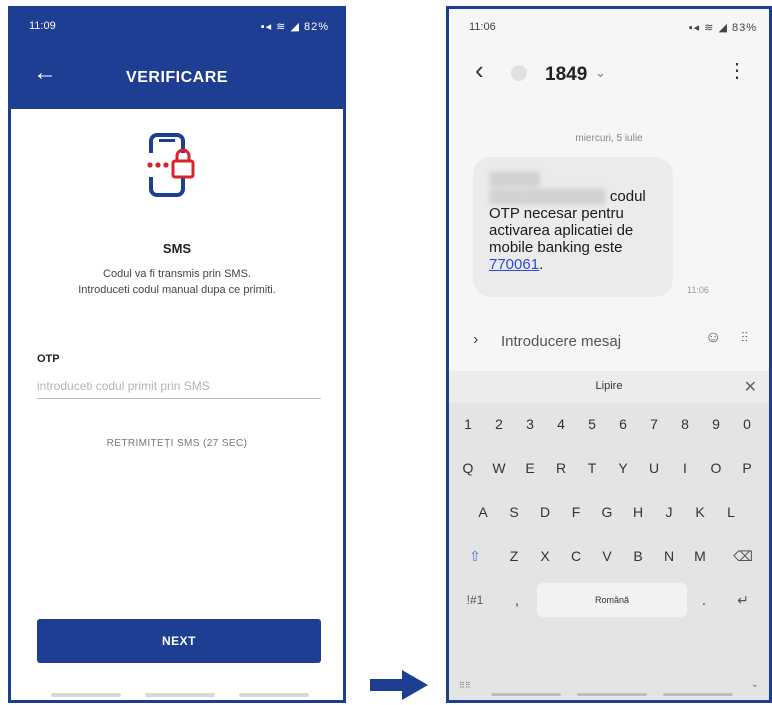 This screenshot has width=772, height=705. I want to click on key-o: O, so click(716, 468).